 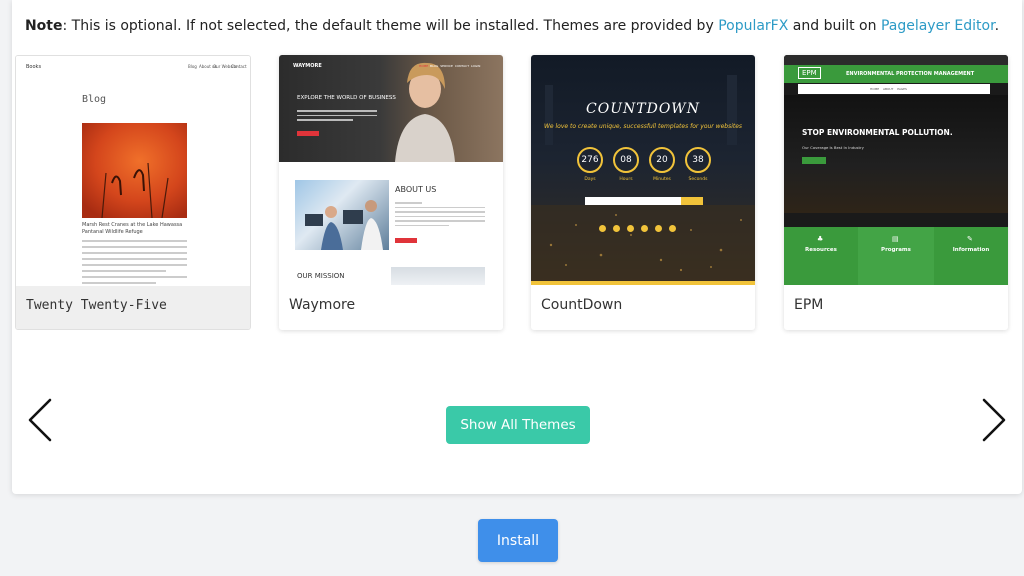 What do you see at coordinates (518, 540) in the screenshot?
I see `install-button: Install` at bounding box center [518, 540].